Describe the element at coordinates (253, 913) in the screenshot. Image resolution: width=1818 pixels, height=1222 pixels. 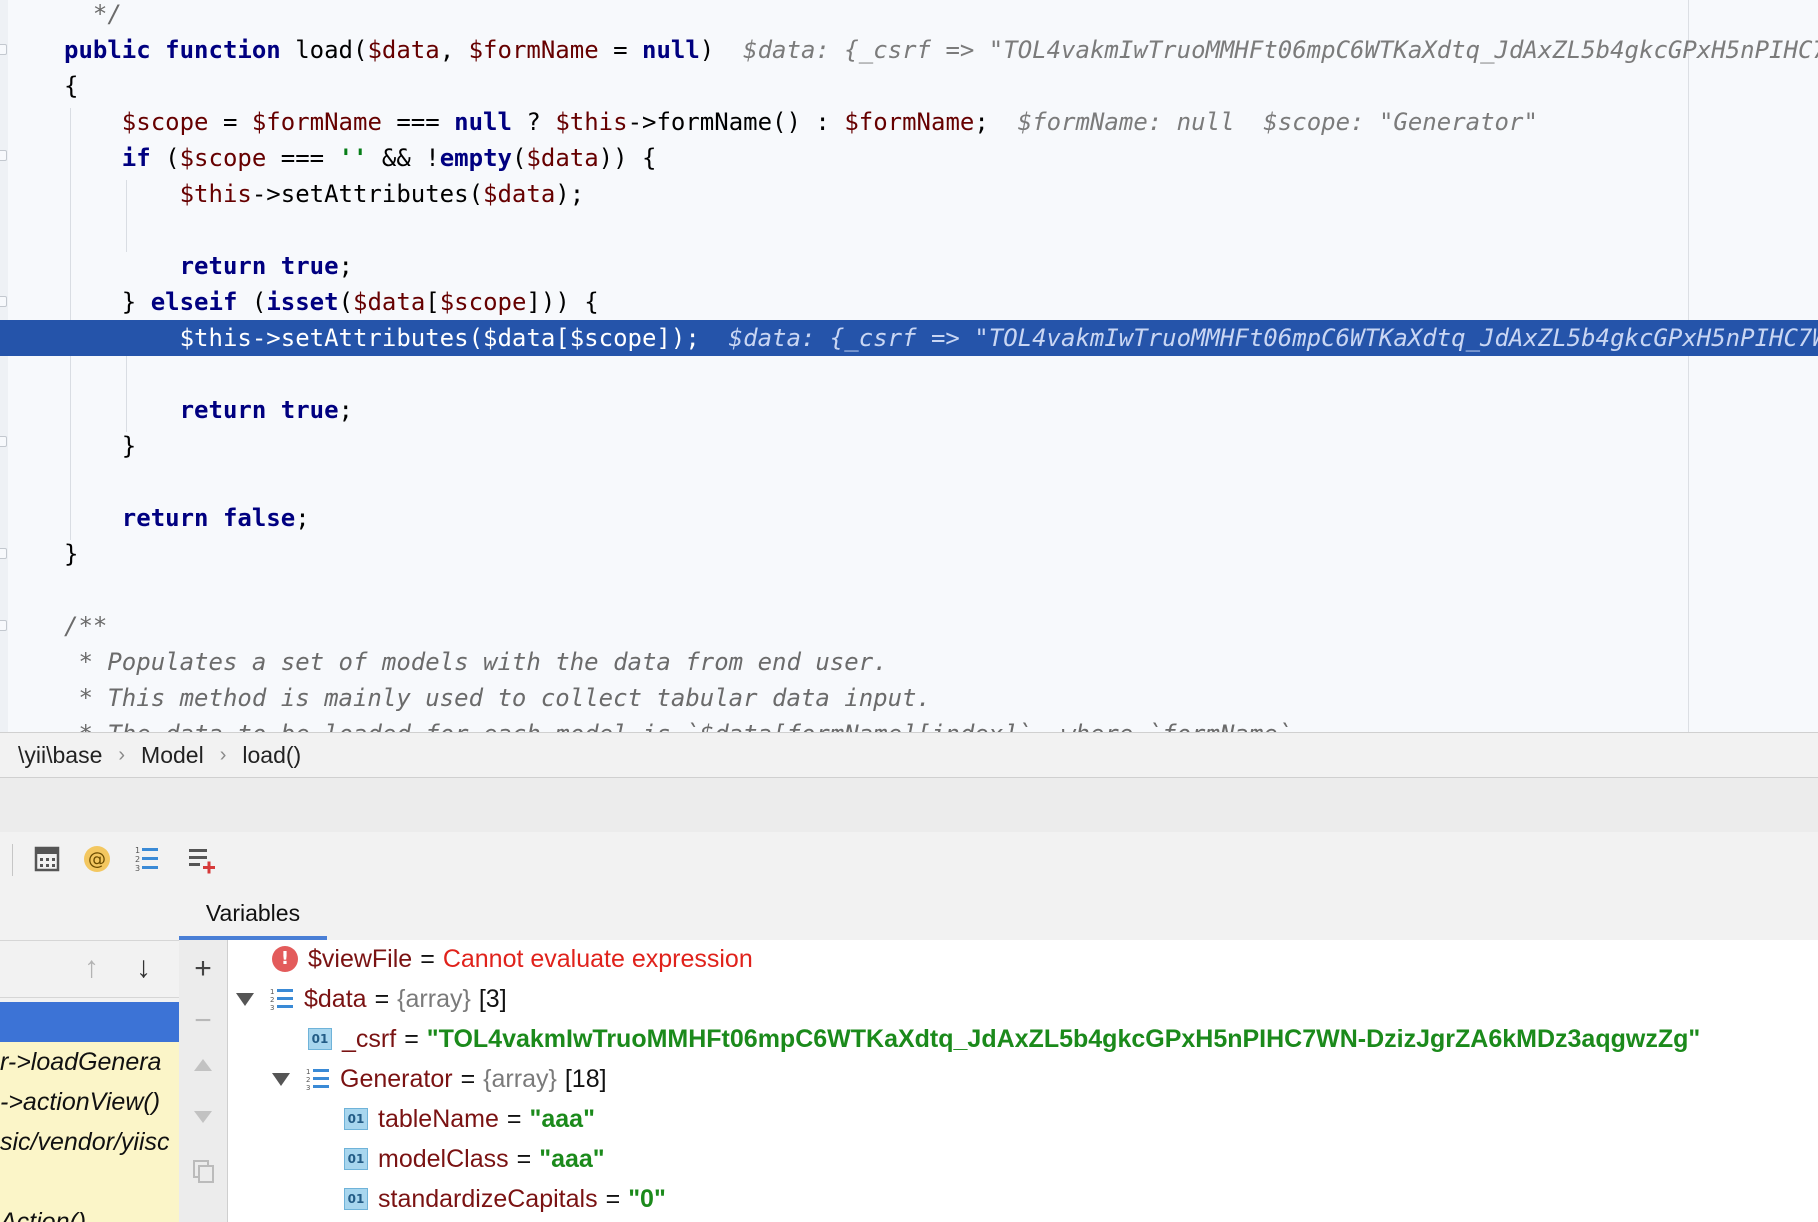
I see `tab-variables: Variables` at that location.